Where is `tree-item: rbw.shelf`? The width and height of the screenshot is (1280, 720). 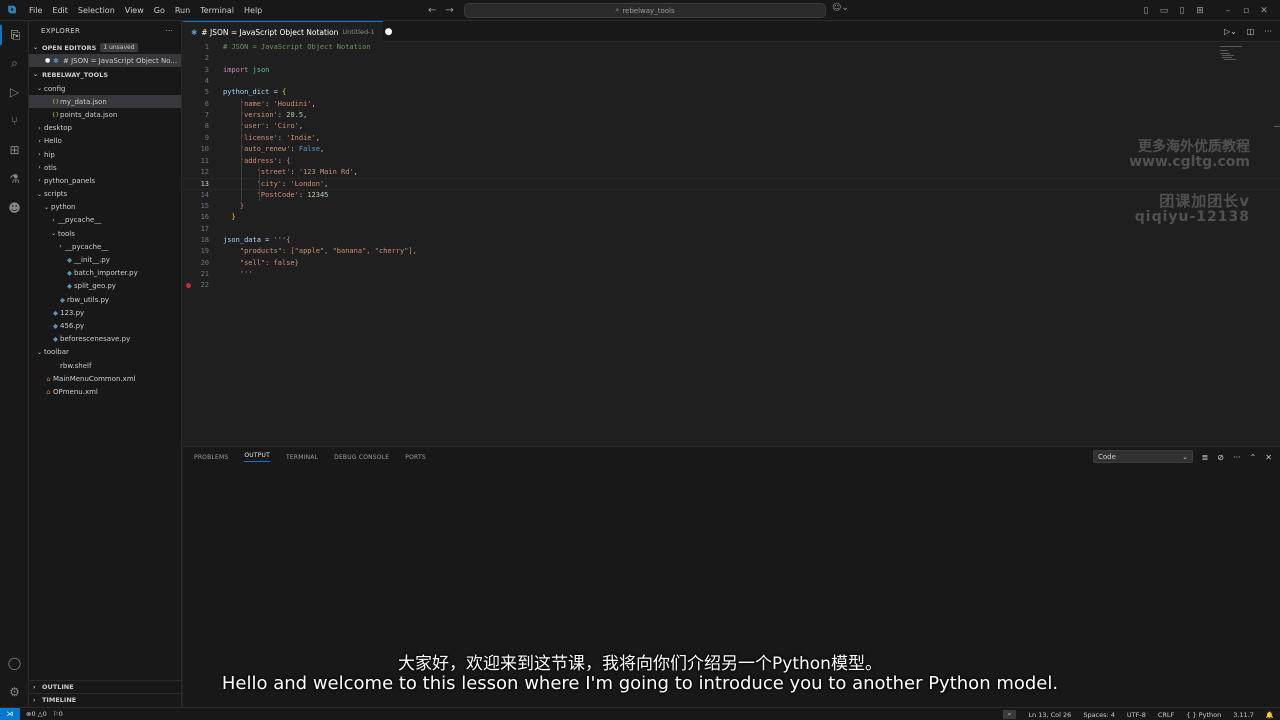
tree-item: rbw.shelf is located at coordinates (105, 365).